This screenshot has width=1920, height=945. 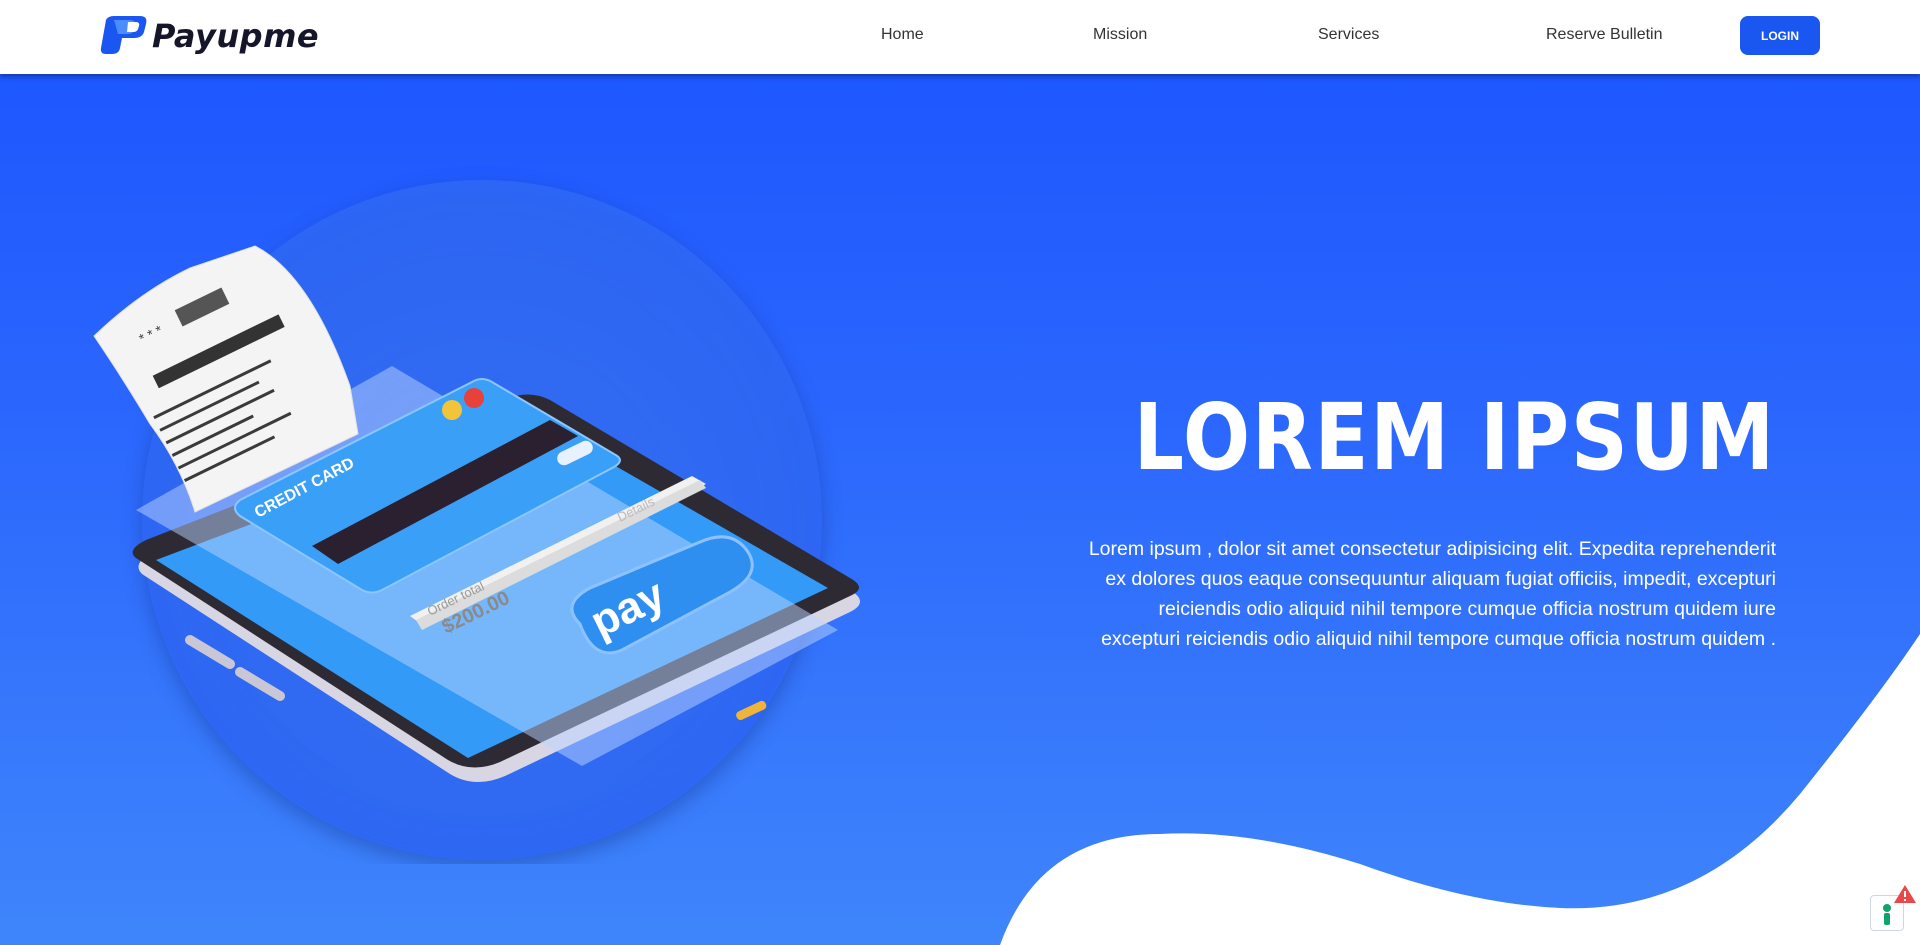 What do you see at coordinates (124, 36) in the screenshot?
I see `payupme-logo-icon` at bounding box center [124, 36].